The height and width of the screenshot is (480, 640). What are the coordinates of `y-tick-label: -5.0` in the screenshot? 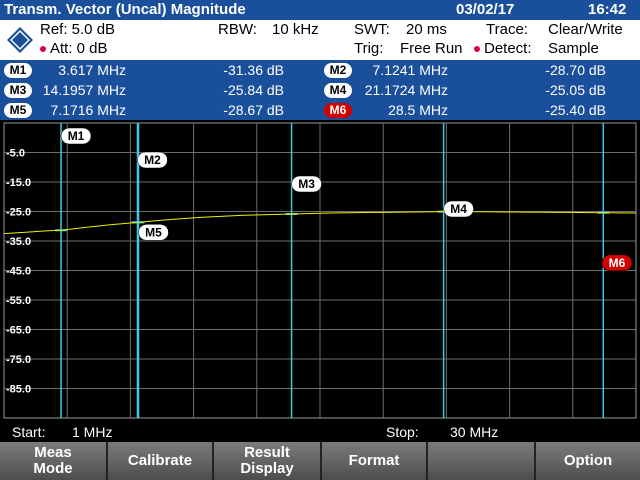 It's located at (15, 154).